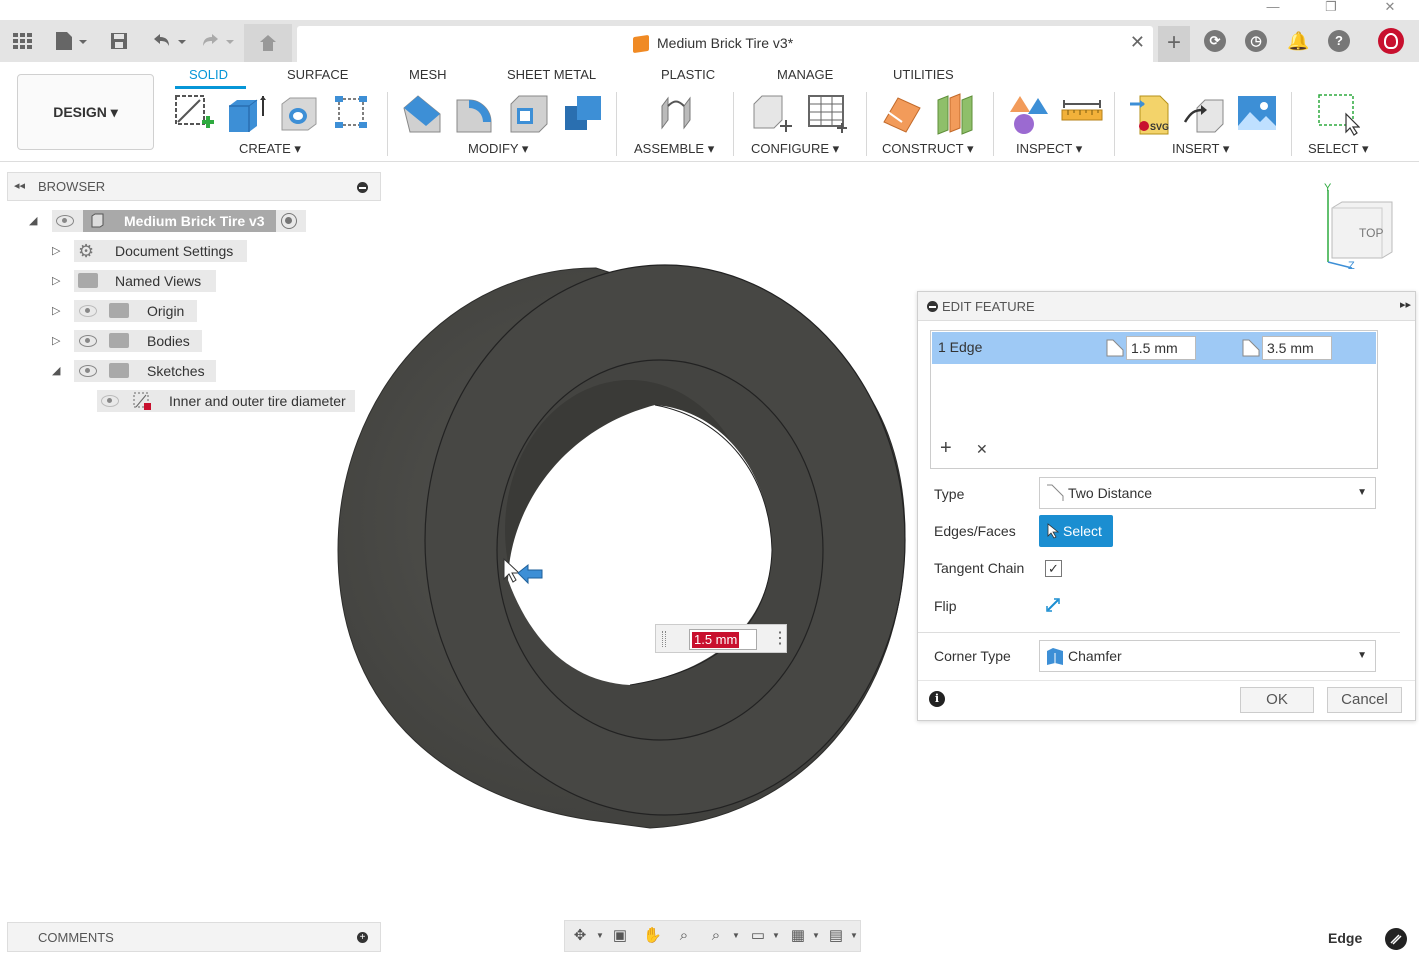 The height and width of the screenshot is (955, 1419). What do you see at coordinates (772, 114) in the screenshot?
I see `configure-component-icon` at bounding box center [772, 114].